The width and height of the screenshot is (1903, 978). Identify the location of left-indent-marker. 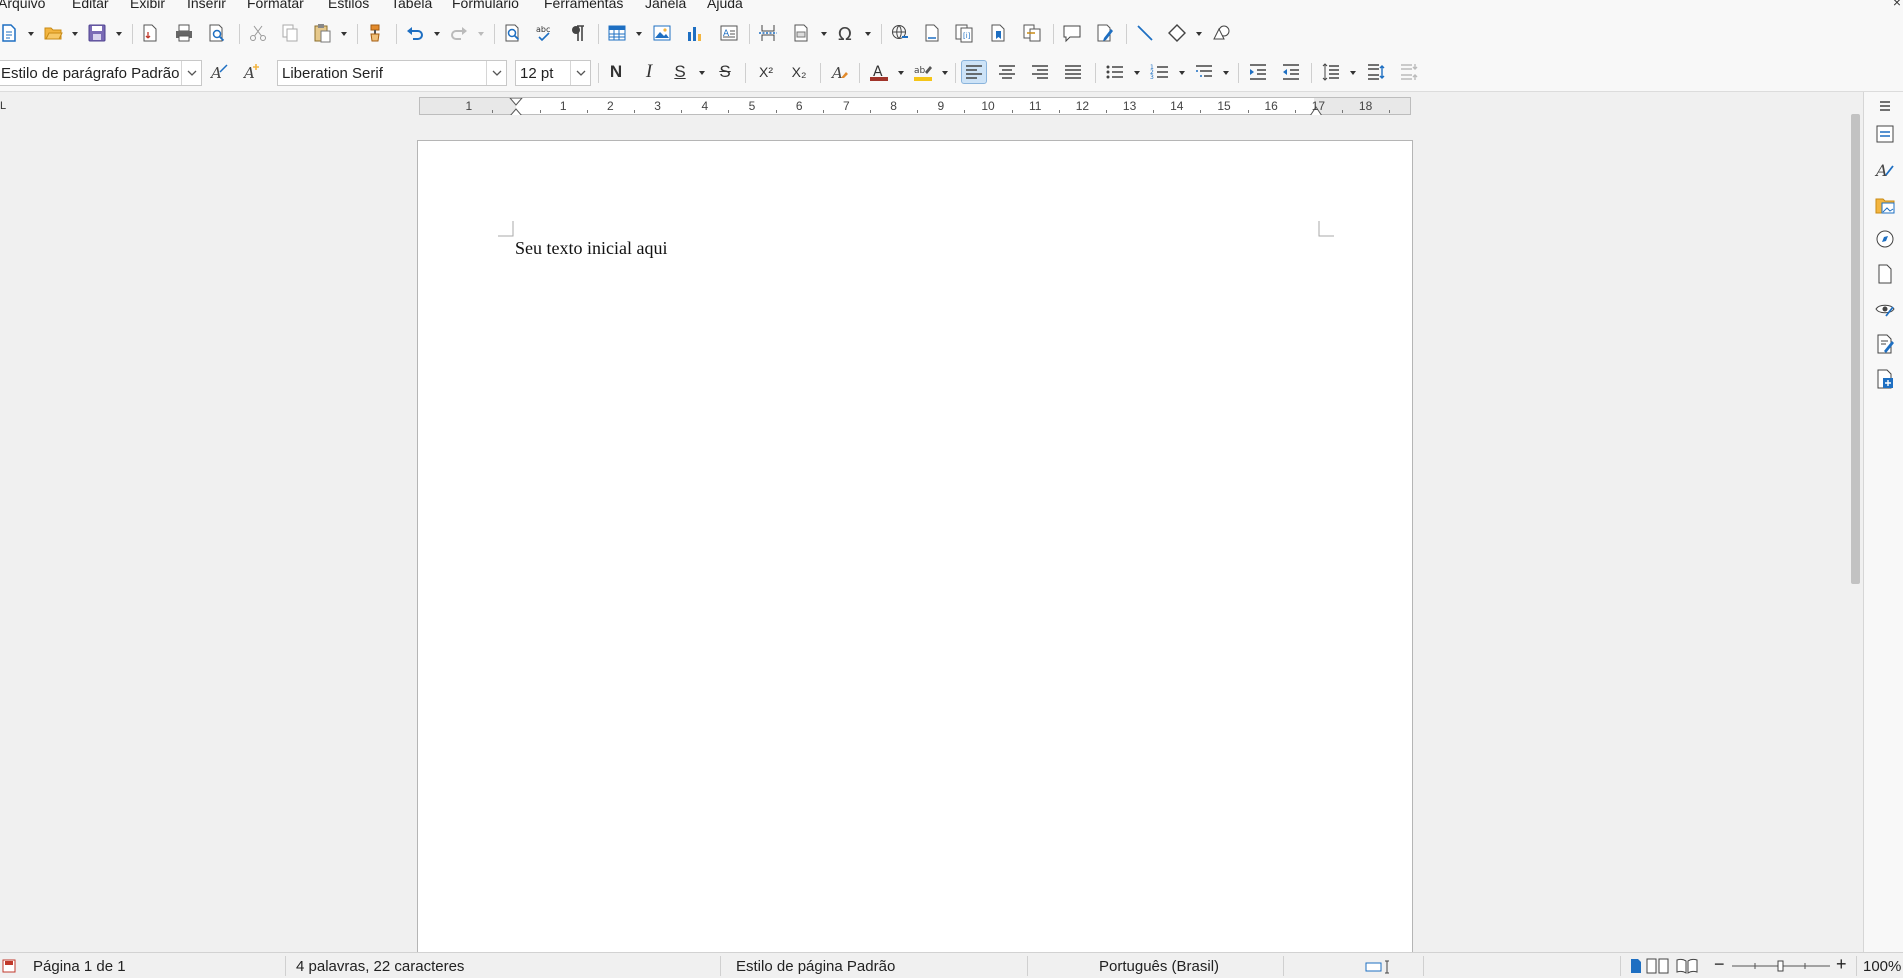
(516, 107).